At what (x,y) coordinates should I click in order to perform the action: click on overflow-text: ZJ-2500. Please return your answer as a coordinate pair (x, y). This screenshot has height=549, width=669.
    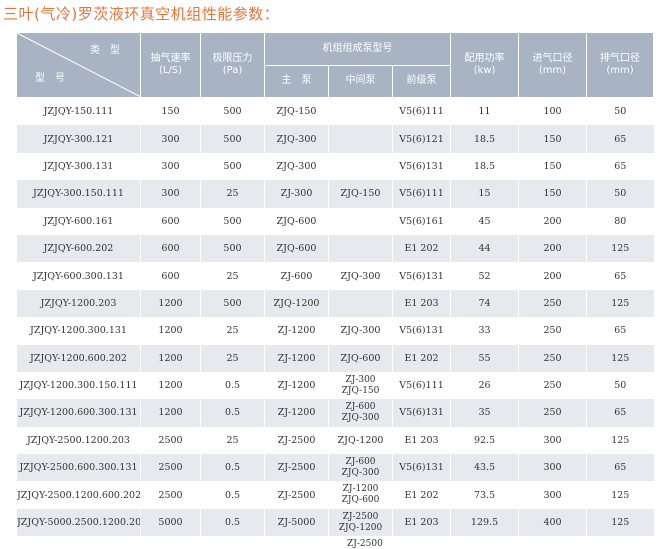
    Looking at the image, I should click on (365, 544).